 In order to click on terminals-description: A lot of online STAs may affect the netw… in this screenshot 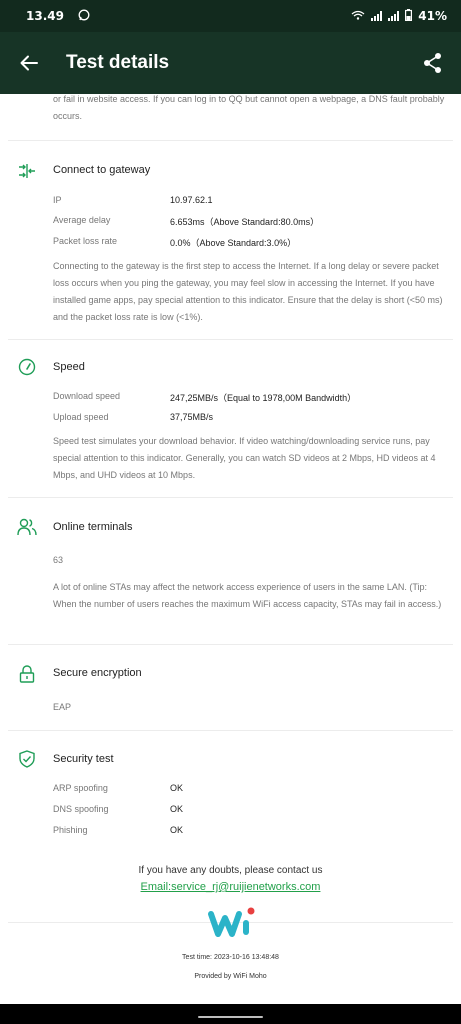, I will do `click(247, 595)`.